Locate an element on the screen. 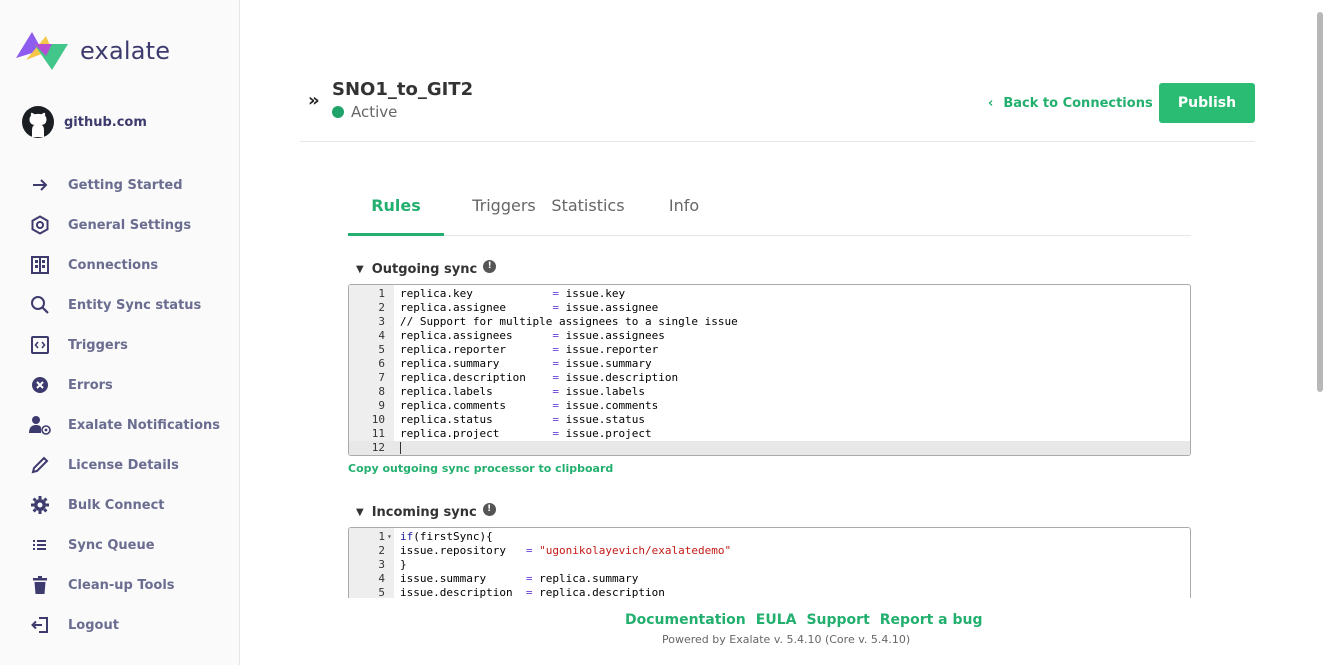 The image size is (1326, 665). documentation-link: Documentation is located at coordinates (685, 620).